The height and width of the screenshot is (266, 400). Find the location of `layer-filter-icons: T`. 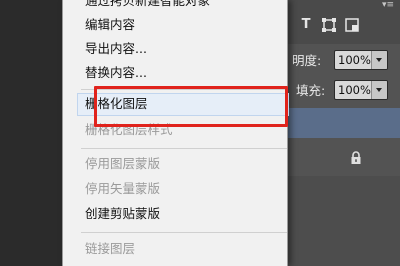

layer-filter-icons: T is located at coordinates (329, 25).